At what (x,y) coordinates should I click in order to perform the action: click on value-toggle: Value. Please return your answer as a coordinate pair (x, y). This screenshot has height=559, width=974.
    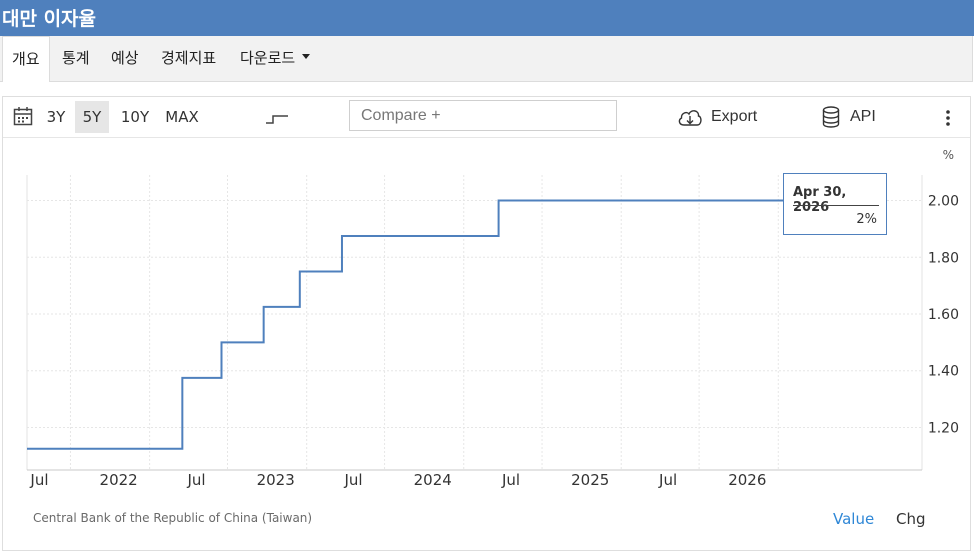
    Looking at the image, I should click on (853, 519).